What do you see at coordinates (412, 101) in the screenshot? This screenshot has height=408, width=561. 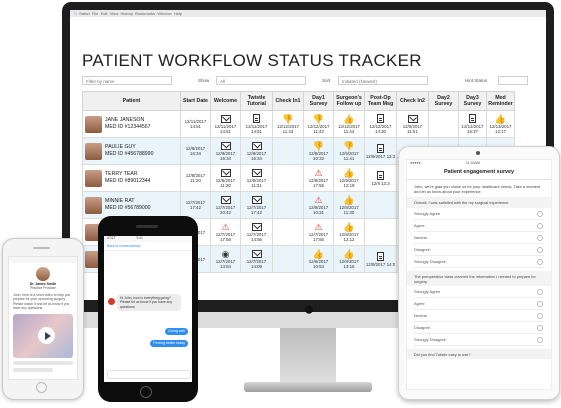 I see `column-header: Check In2` at bounding box center [412, 101].